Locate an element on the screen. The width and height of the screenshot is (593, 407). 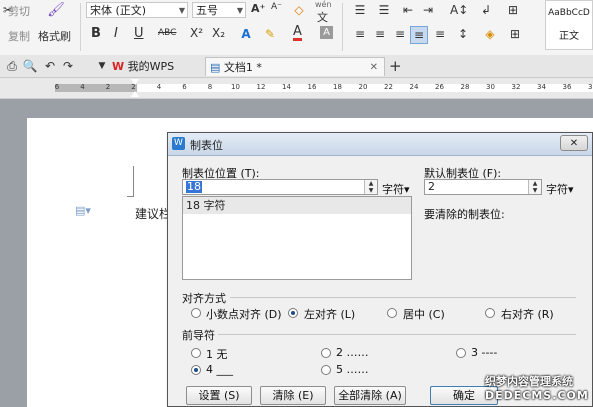
watermark-line2: DEDECMS.COM is located at coordinates (537, 395).